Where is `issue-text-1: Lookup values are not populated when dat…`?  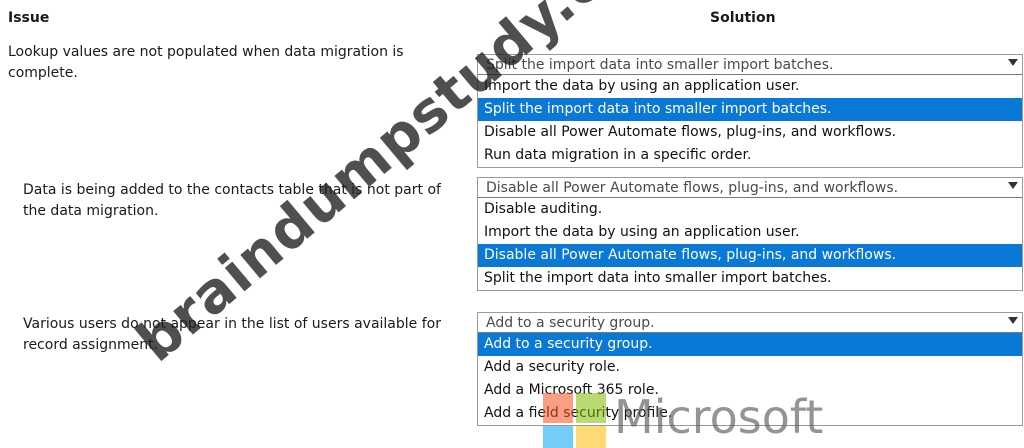 issue-text-1: Lookup values are not populated when dat… is located at coordinates (235, 63).